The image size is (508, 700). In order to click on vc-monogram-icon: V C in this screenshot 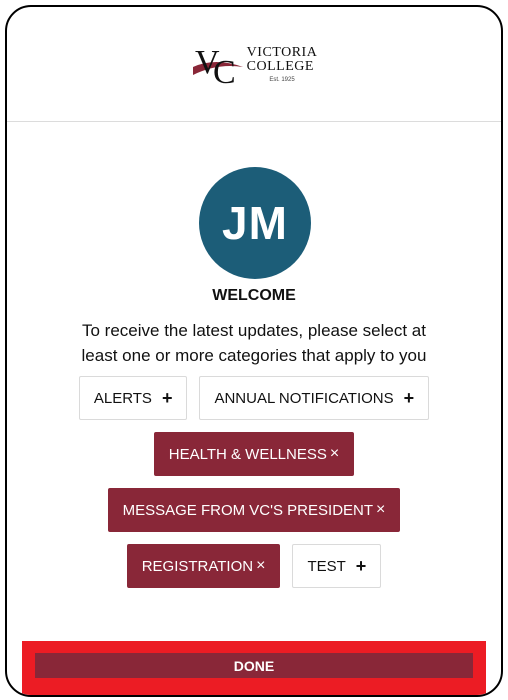, I will do `click(217, 65)`.